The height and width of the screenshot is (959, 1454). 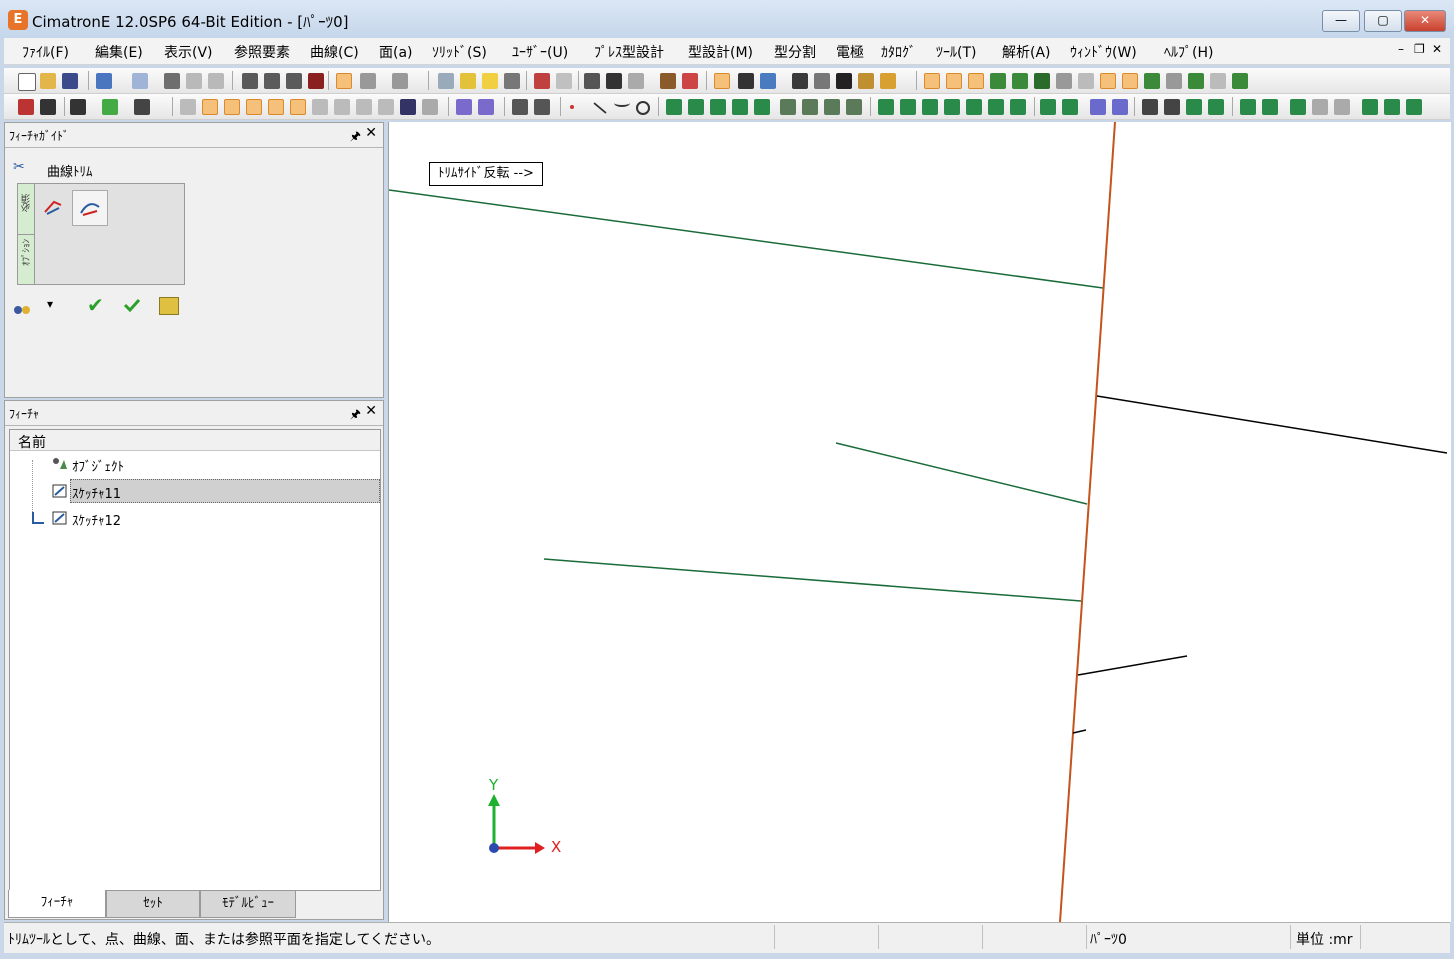 What do you see at coordinates (908, 107) in the screenshot?
I see `face-extend-icon` at bounding box center [908, 107].